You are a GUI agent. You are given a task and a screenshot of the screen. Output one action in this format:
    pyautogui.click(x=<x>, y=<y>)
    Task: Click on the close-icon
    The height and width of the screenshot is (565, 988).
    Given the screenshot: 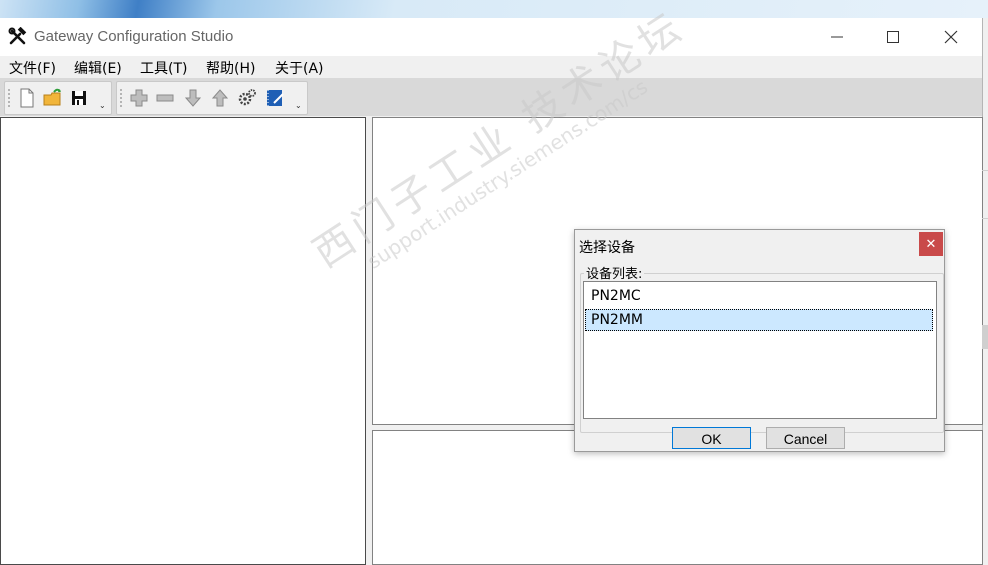 What is the action you would take?
    pyautogui.click(x=951, y=37)
    